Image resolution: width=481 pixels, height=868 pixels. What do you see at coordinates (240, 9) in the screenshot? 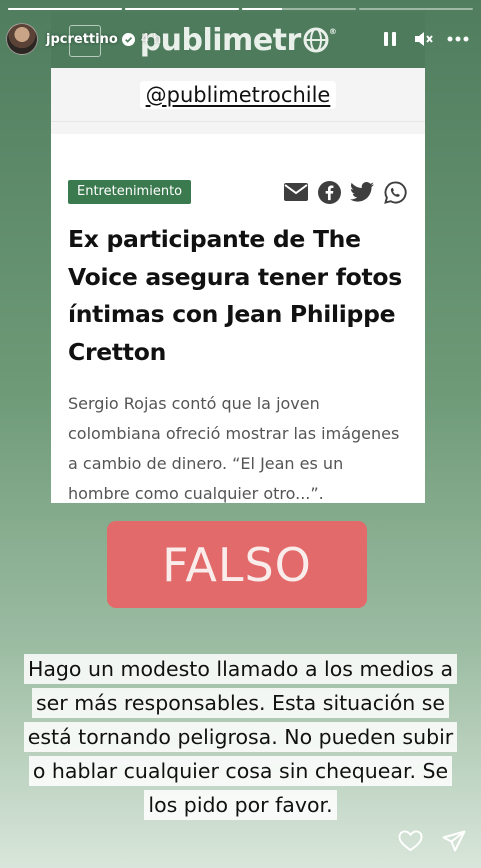
I see `story-progress` at bounding box center [240, 9].